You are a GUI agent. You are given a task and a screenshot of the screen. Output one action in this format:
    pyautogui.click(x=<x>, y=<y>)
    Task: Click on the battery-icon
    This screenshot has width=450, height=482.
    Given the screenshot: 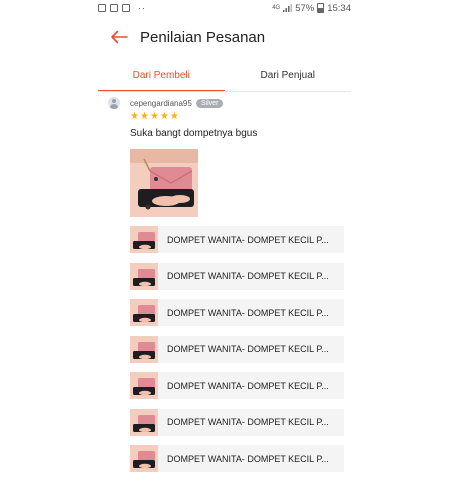 What is the action you would take?
    pyautogui.click(x=321, y=8)
    